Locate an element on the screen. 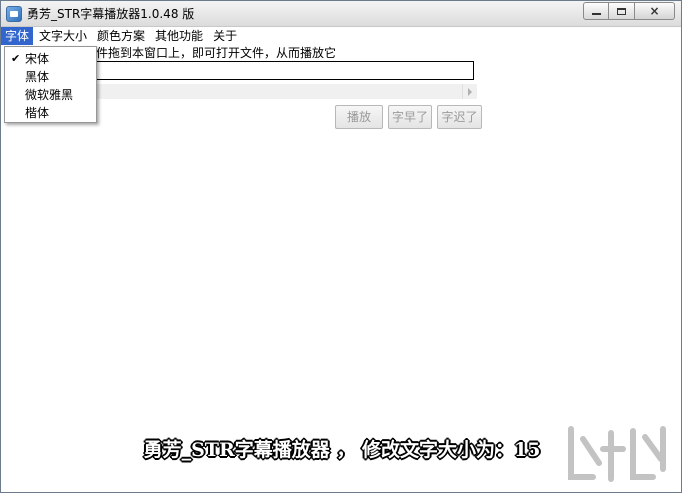  font-option-heiti: 黑体 is located at coordinates (50, 77).